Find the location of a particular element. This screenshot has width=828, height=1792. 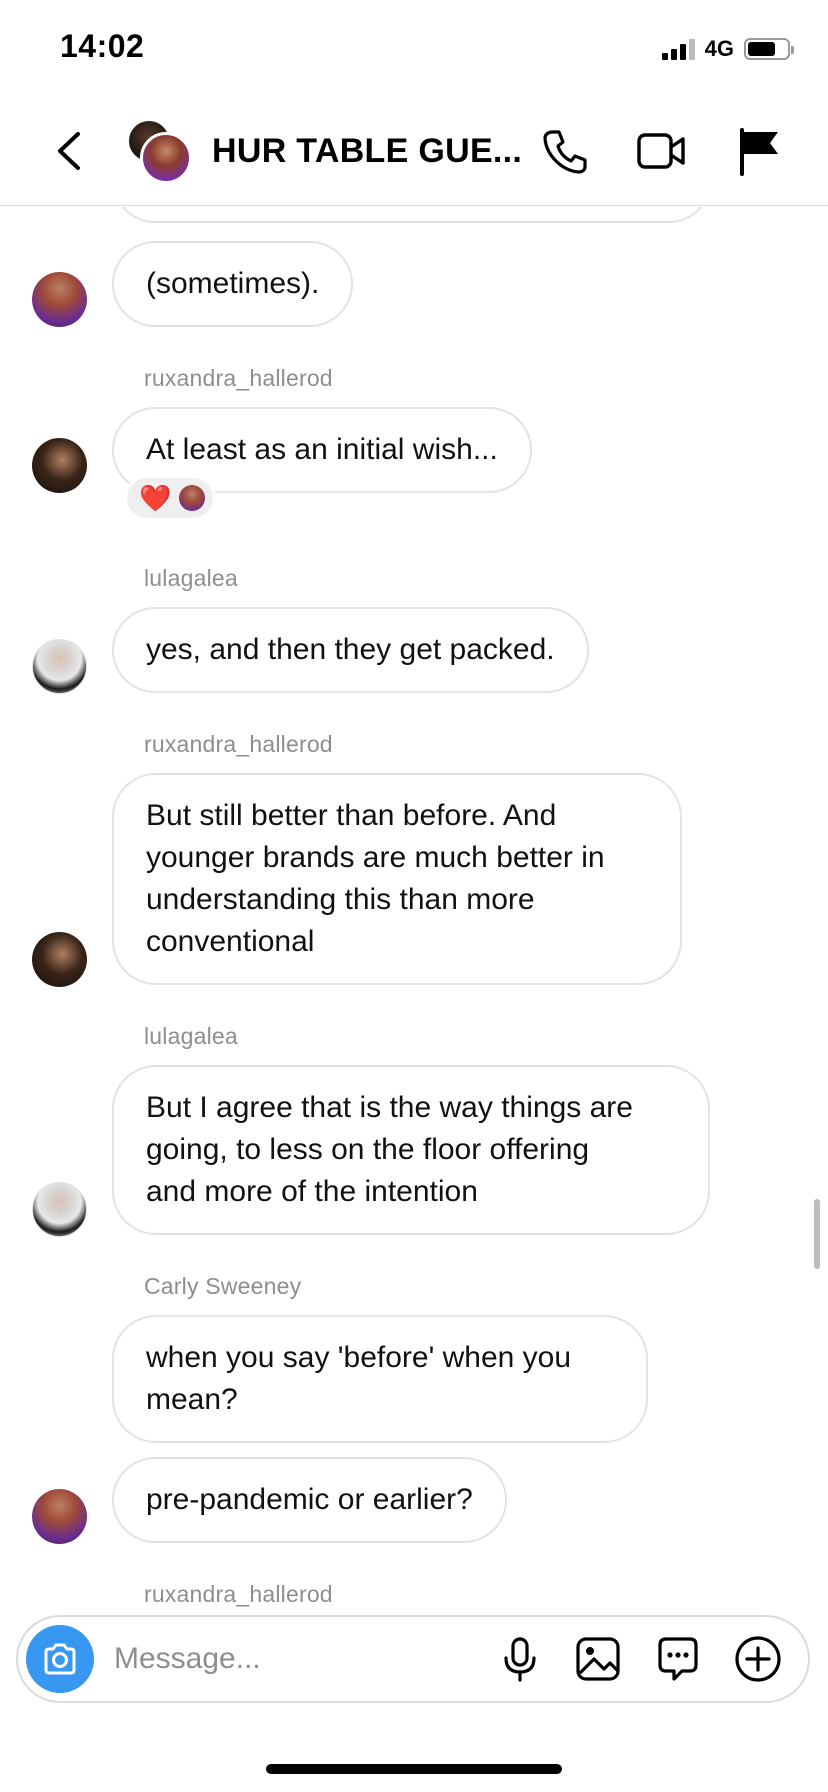

reaction-badge: ❤️ is located at coordinates (170, 498).